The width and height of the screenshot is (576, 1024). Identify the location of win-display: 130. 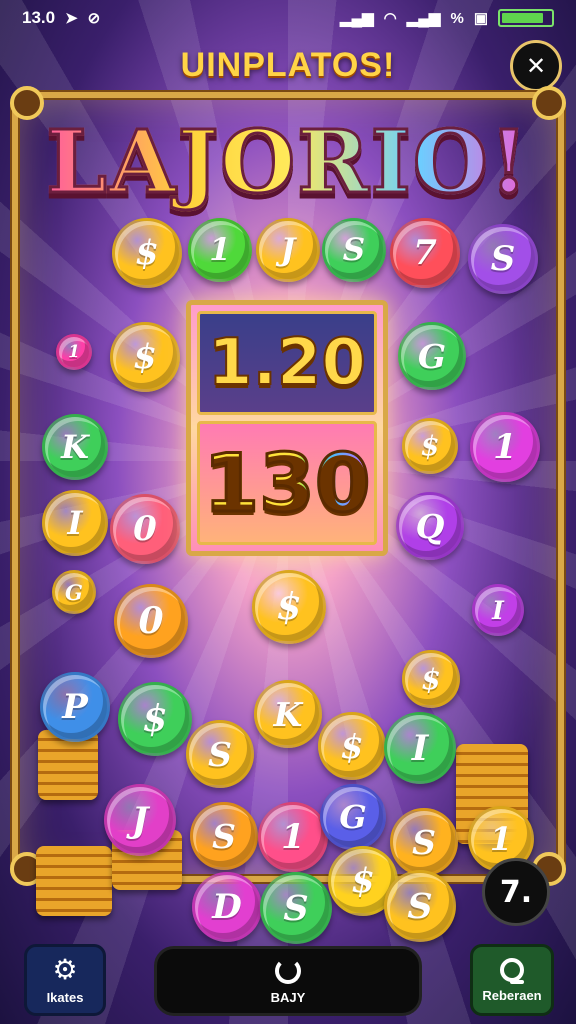
(287, 483).